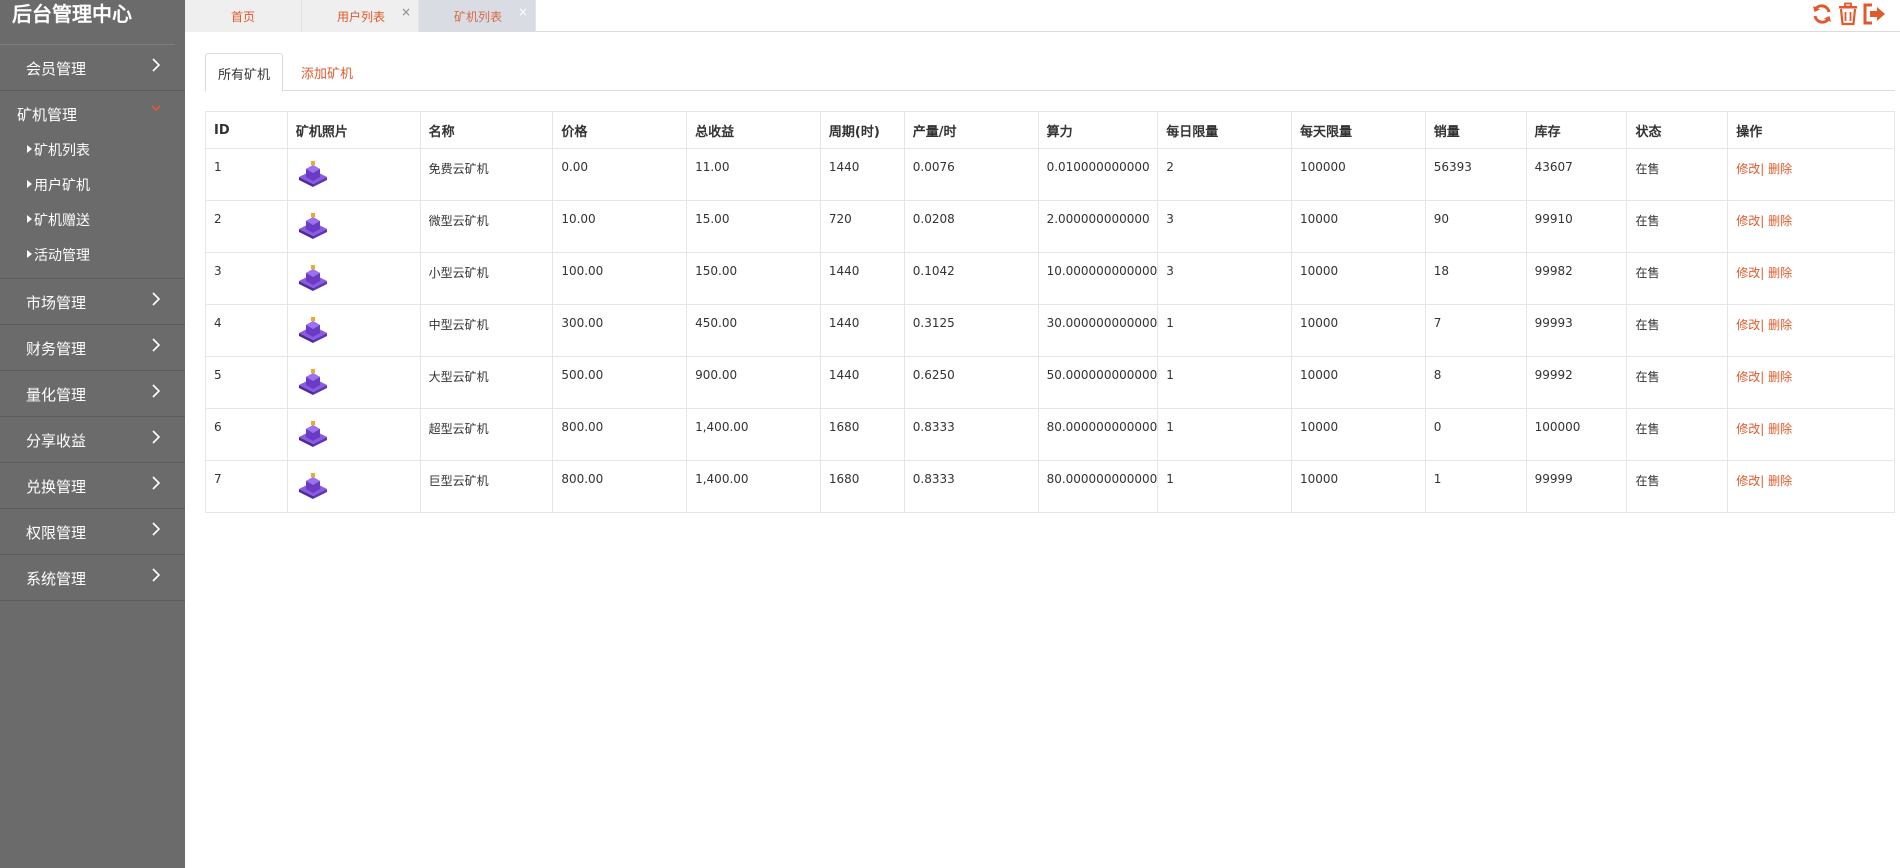 This screenshot has width=1900, height=868. I want to click on table-cell: 大型云矿机, so click(486, 382).